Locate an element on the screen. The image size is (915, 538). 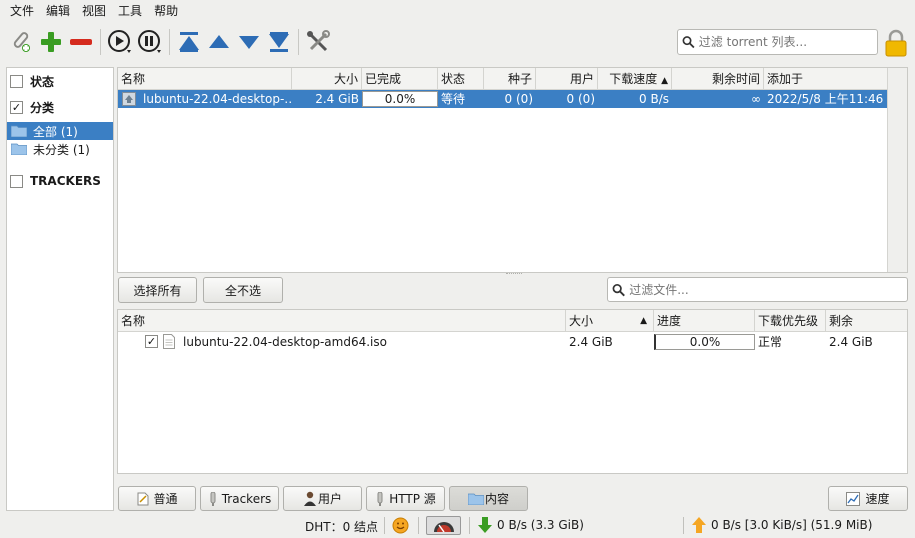
sidebar-category-label: 分类 is located at coordinates (42, 107).